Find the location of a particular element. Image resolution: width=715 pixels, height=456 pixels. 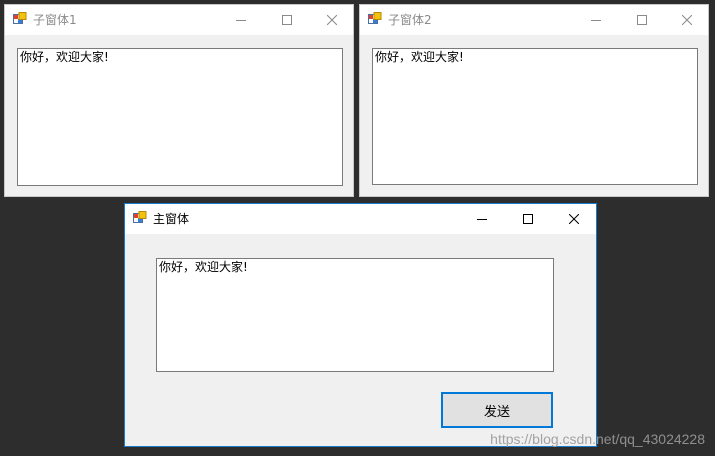

window-title: 主窗体 is located at coordinates (171, 219).